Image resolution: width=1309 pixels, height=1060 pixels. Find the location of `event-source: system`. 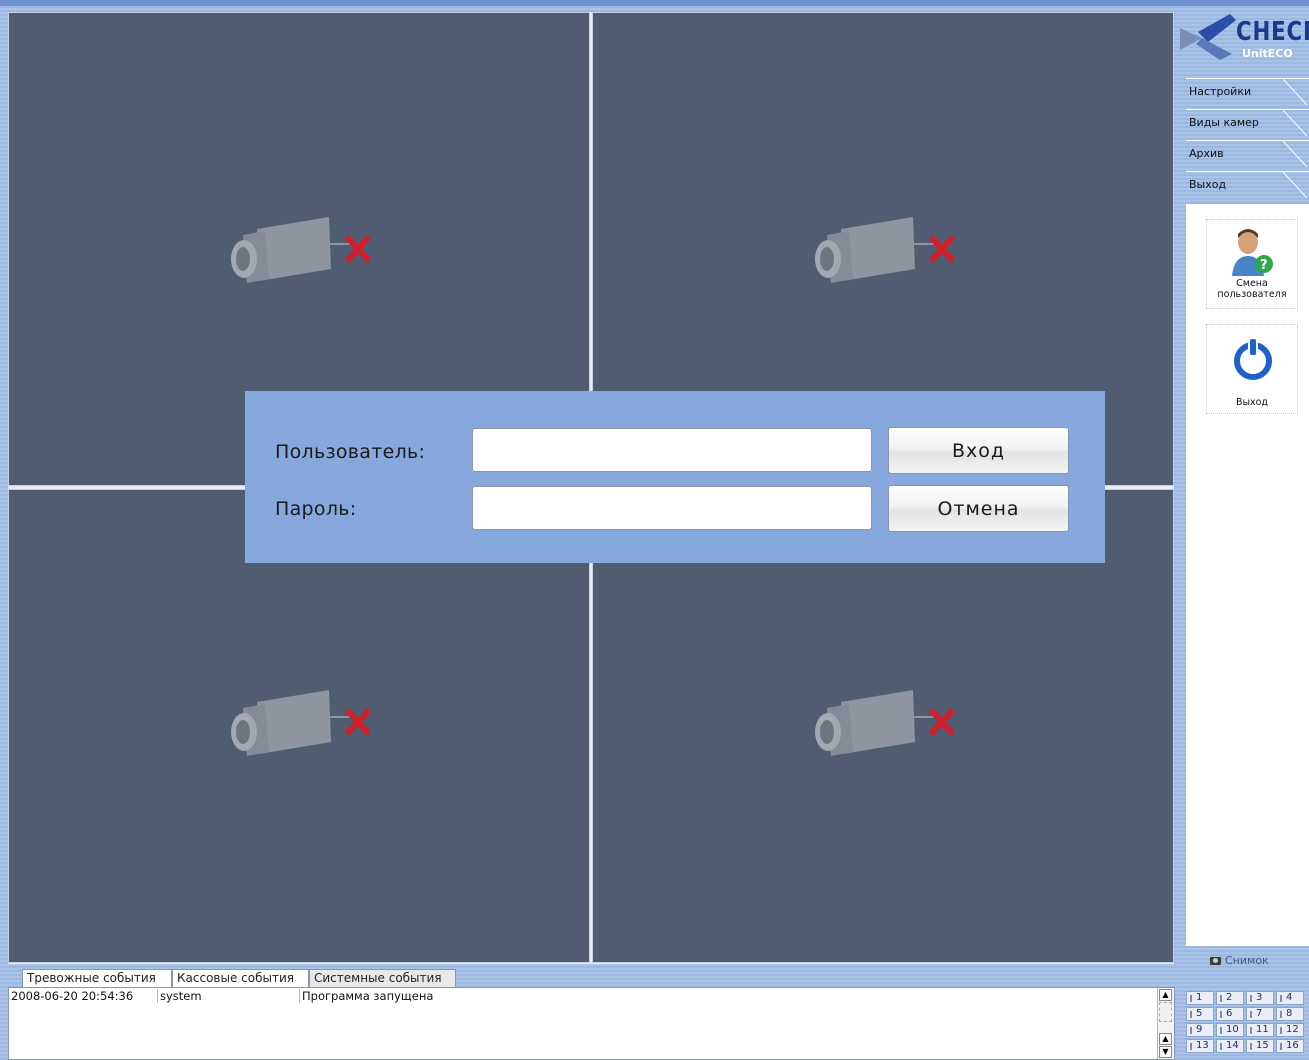

event-source: system is located at coordinates (228, 996).